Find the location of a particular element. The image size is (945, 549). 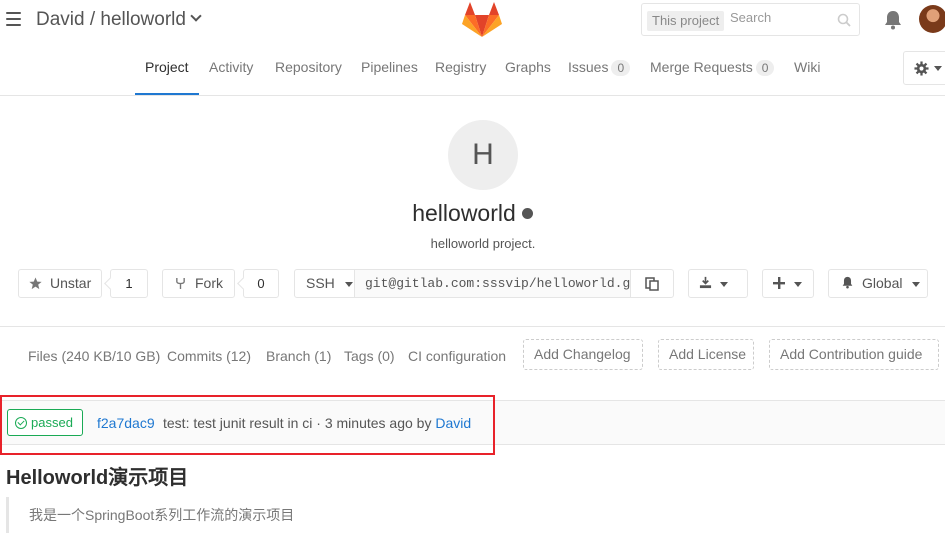

tab-issues: Issues 0 is located at coordinates (599, 67).